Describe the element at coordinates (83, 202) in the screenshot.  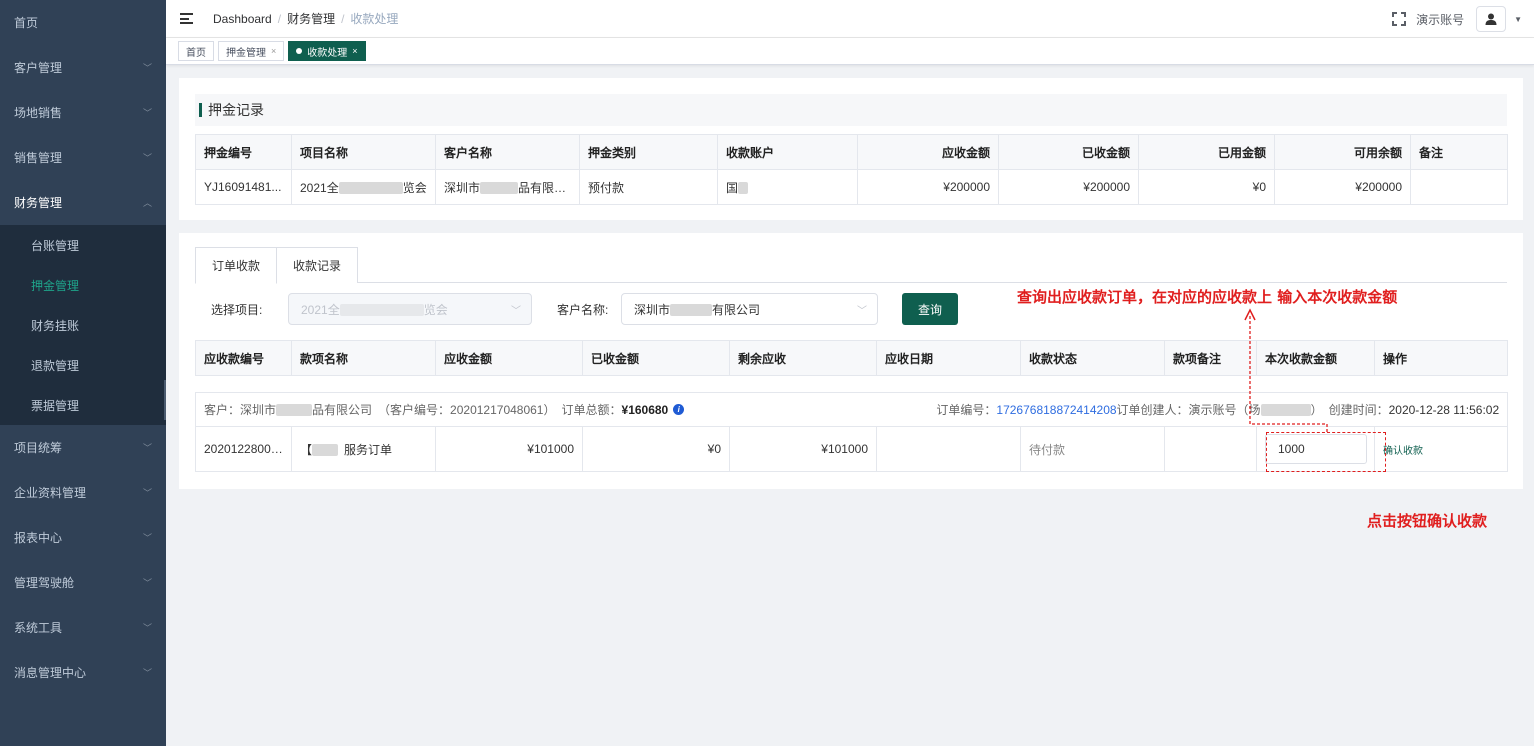
I see `sidebar-item-finance: 财务管理 ︿` at that location.